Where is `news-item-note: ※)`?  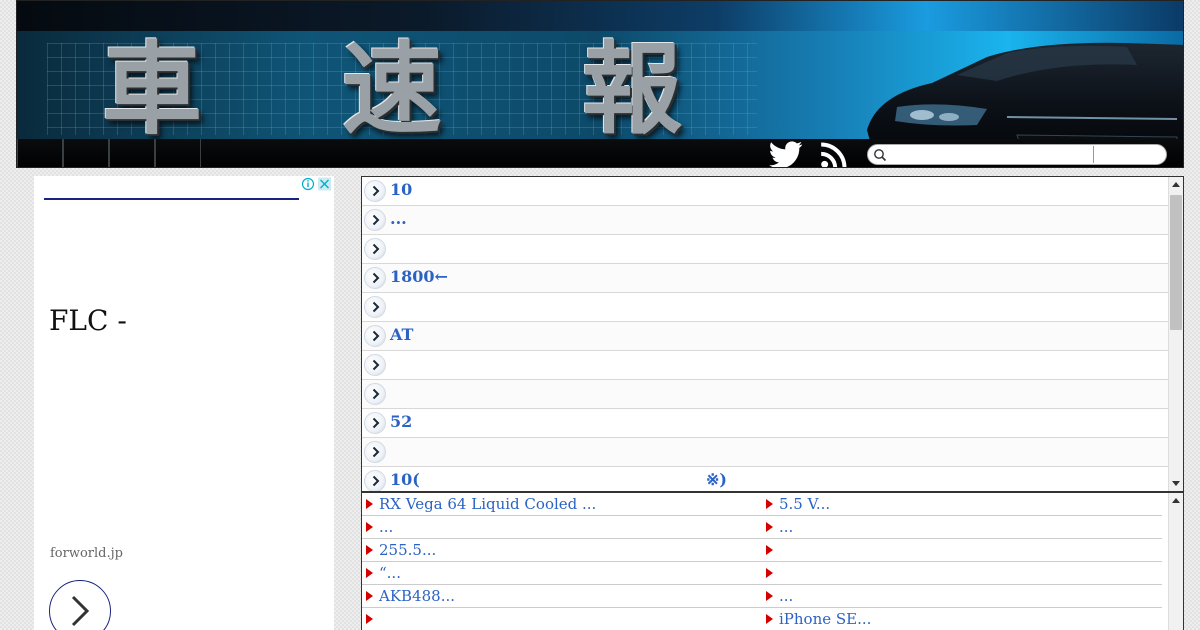 news-item-note: ※) is located at coordinates (716, 479).